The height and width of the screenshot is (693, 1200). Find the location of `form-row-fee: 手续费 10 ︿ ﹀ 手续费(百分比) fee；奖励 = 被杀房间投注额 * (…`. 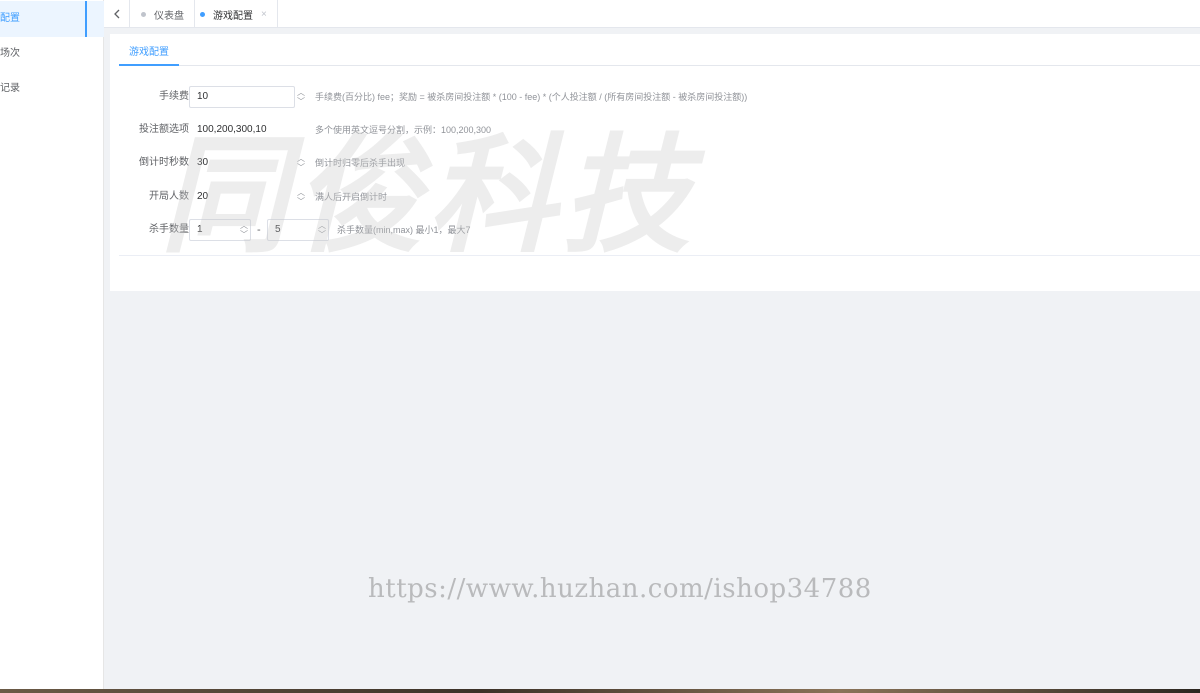

form-row-fee: 手续费 10 ︿ ﹀ 手续费(百分比) fee；奖励 = 被杀房间投注额 * (… is located at coordinates (619, 97).